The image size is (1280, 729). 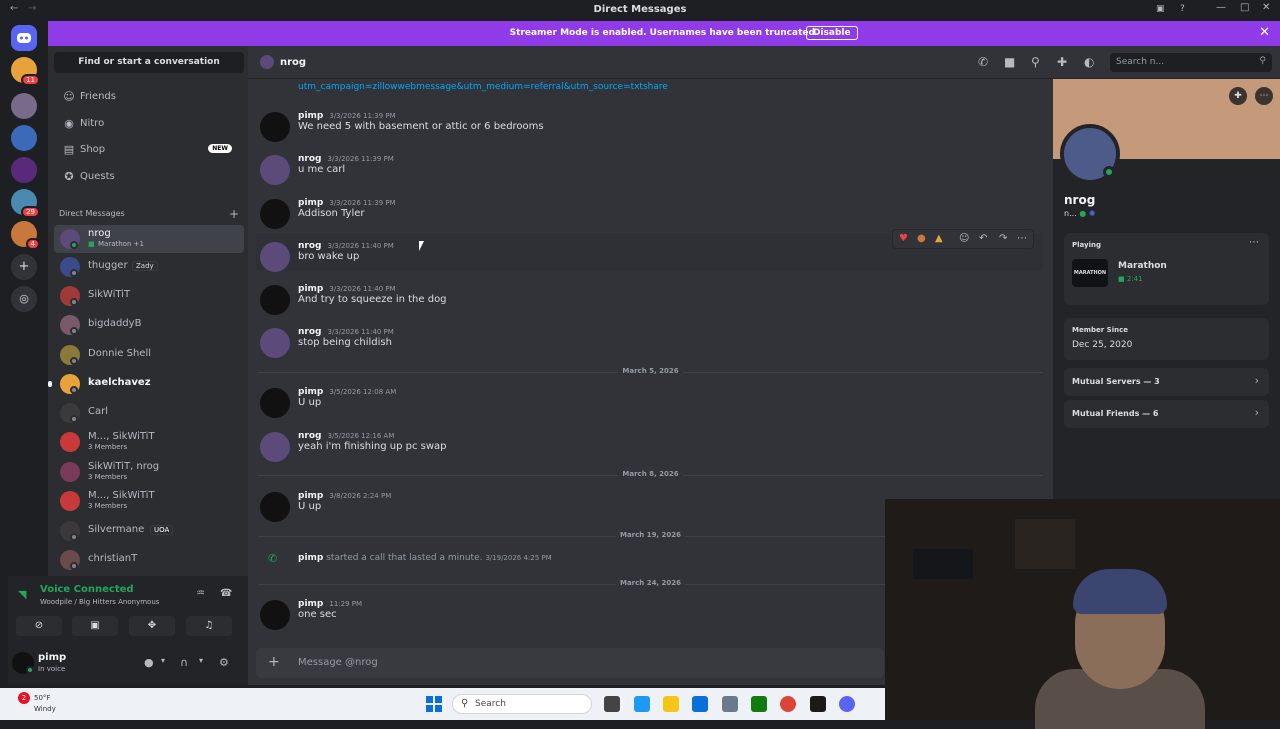 What do you see at coordinates (983, 62) in the screenshot?
I see `voice-call-icon: ✆` at bounding box center [983, 62].